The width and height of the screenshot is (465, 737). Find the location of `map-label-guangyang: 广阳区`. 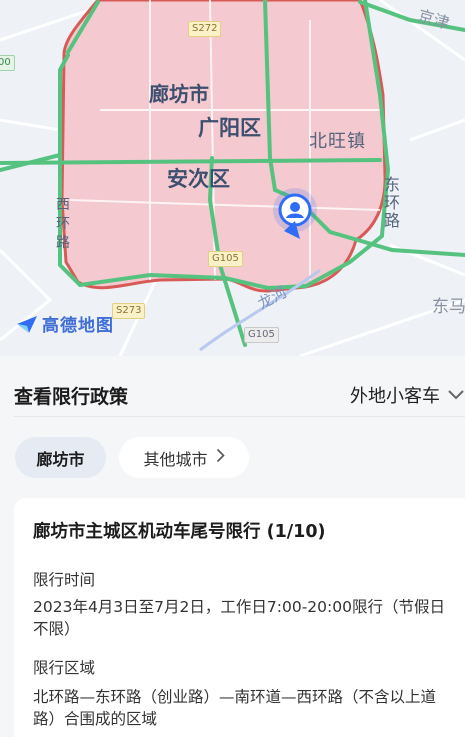

map-label-guangyang: 广阳区 is located at coordinates (229, 128).